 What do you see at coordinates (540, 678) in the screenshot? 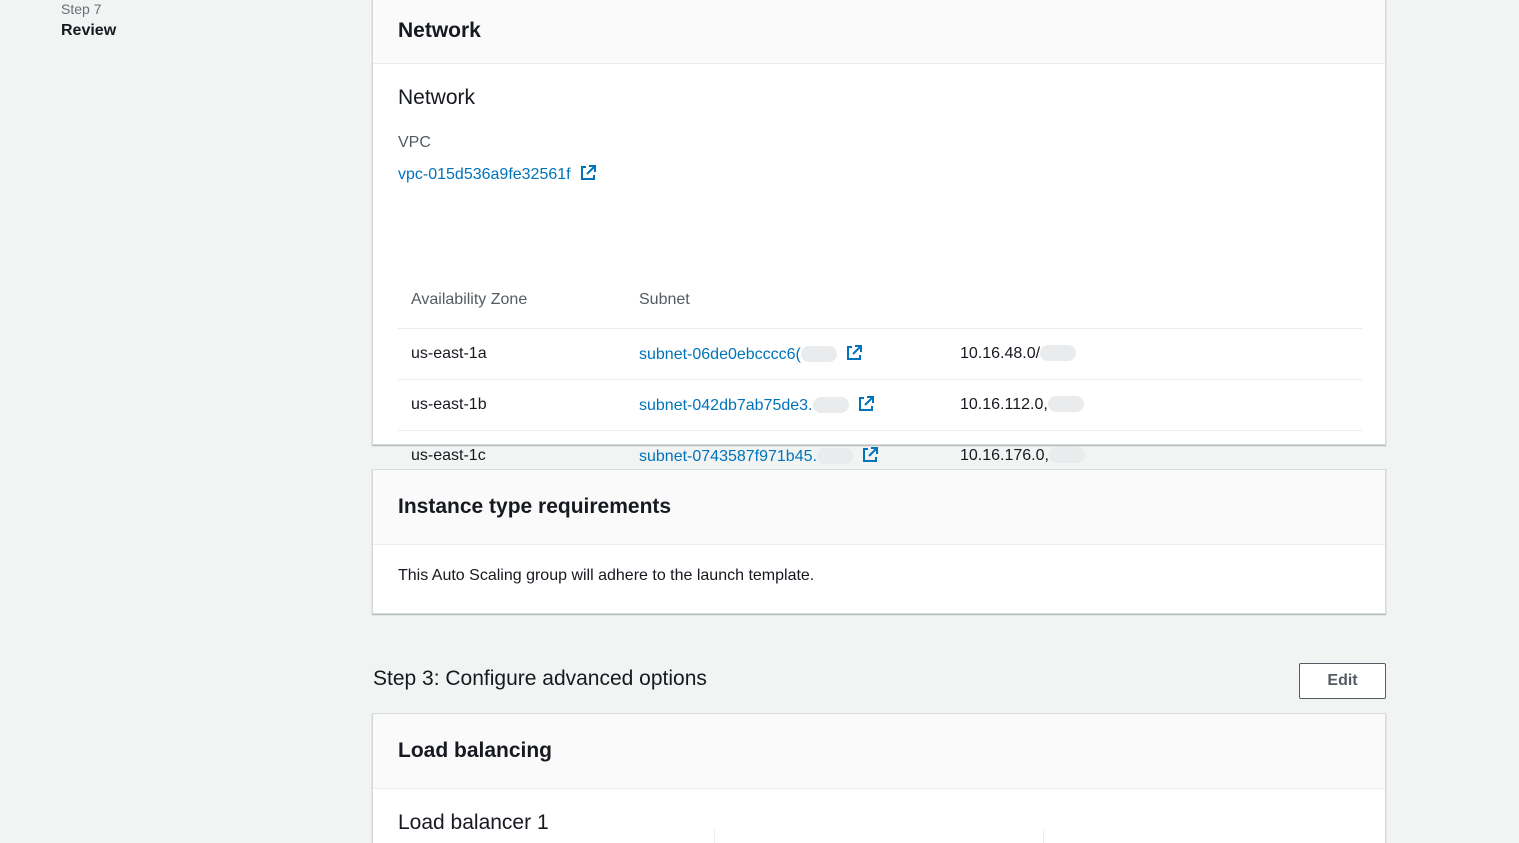
I see `step3-title: Step 3: Configure advanced options` at bounding box center [540, 678].